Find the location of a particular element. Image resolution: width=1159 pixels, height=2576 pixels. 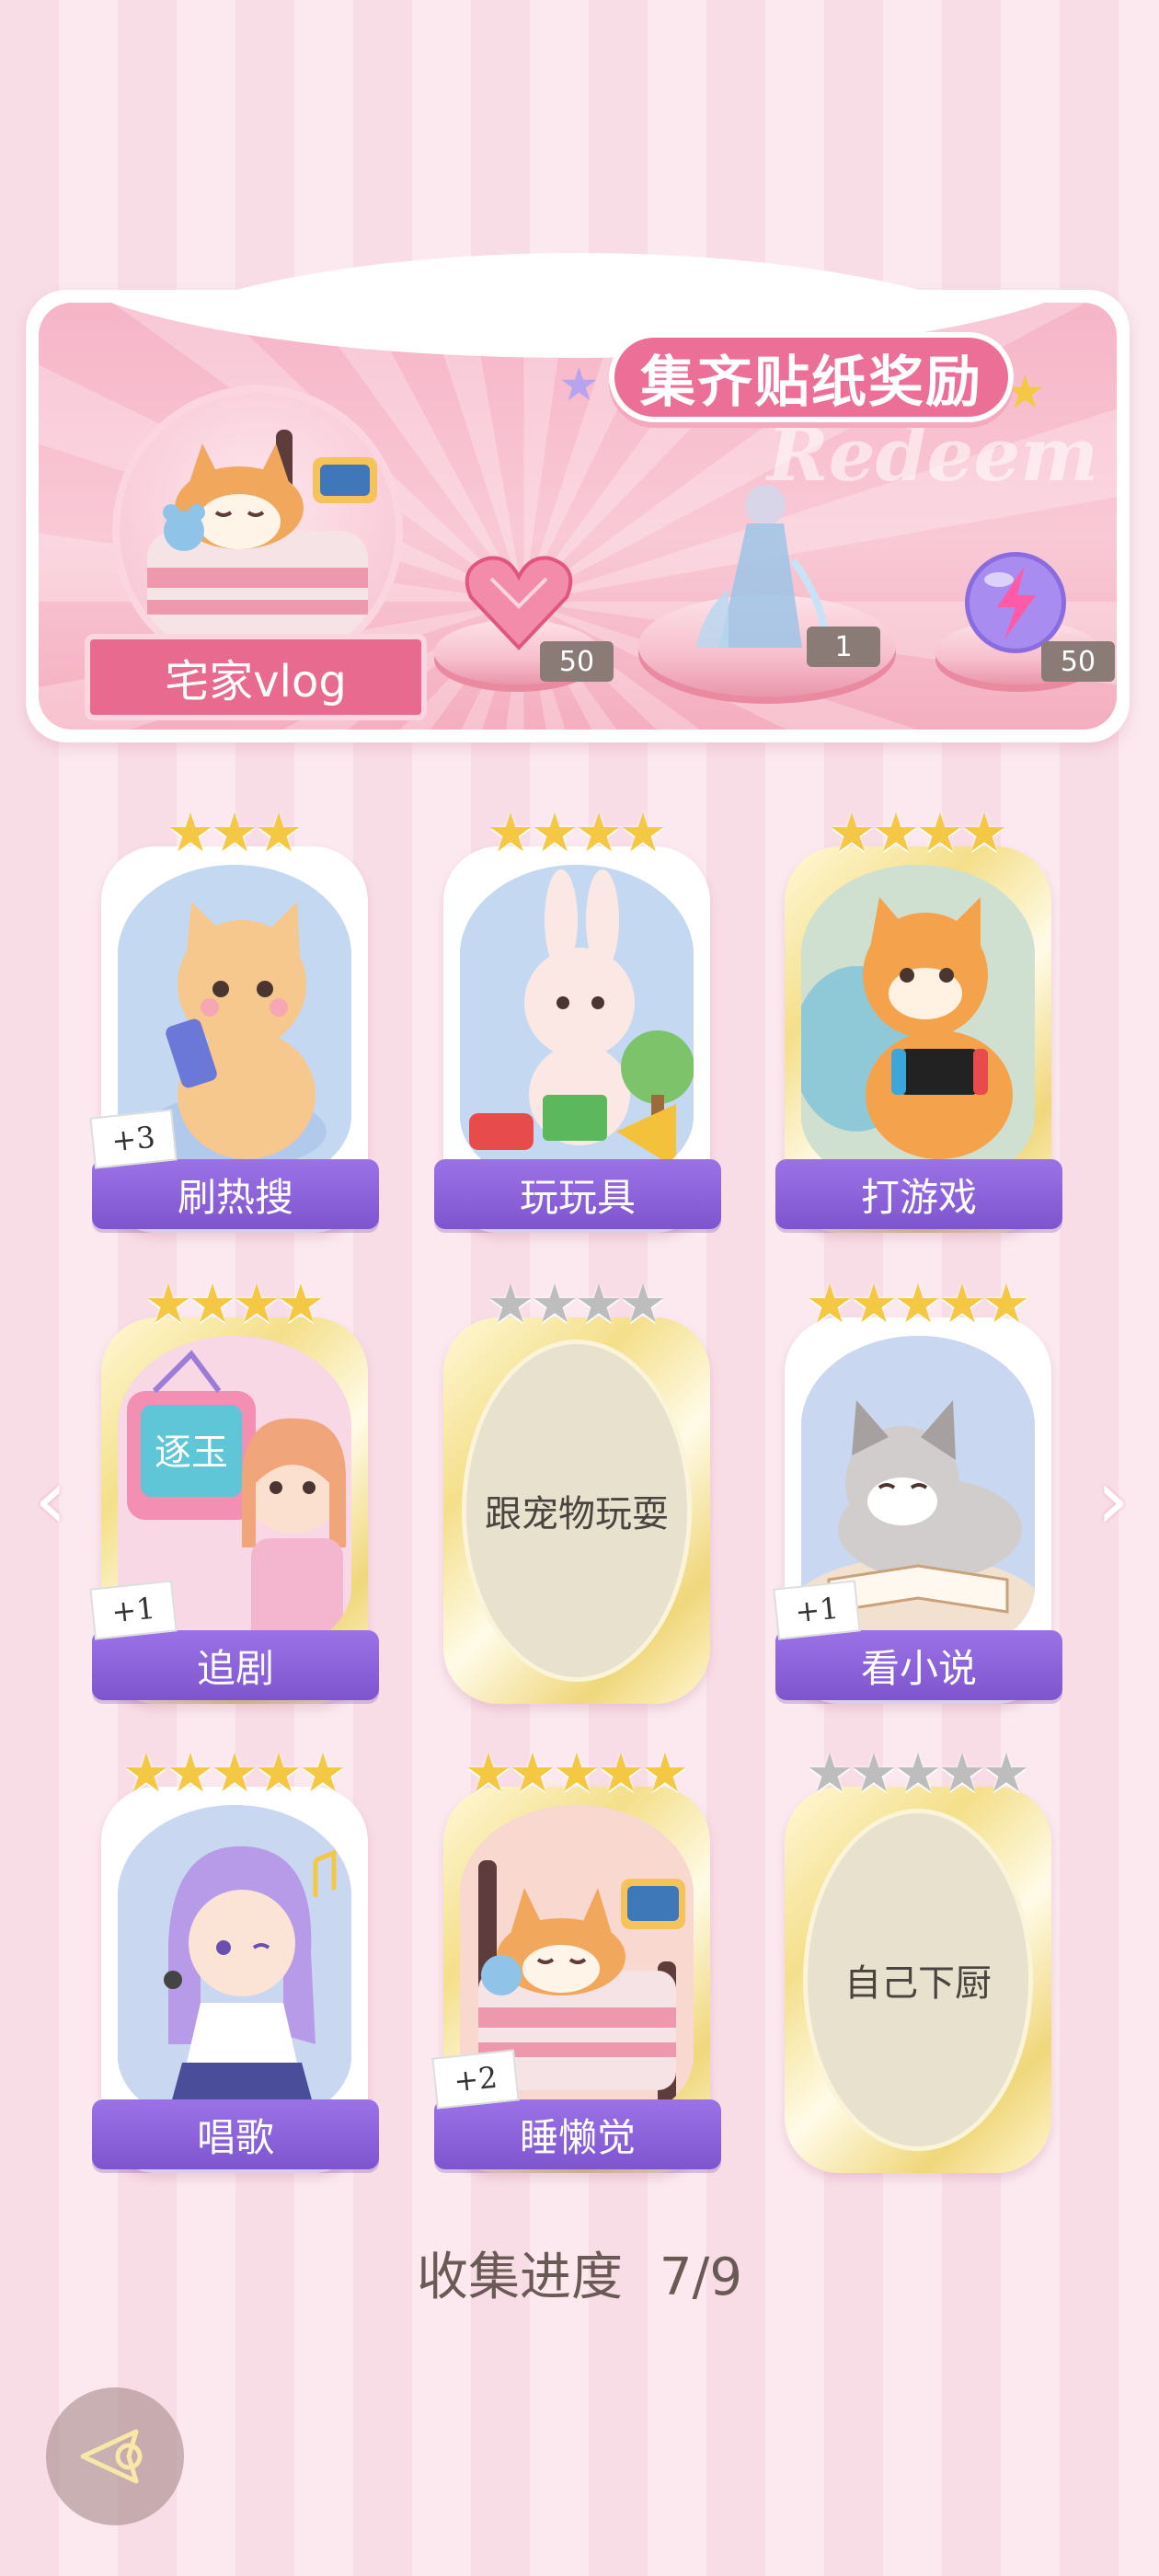

star-rating: ★ ★ ★ is located at coordinates (234, 832).